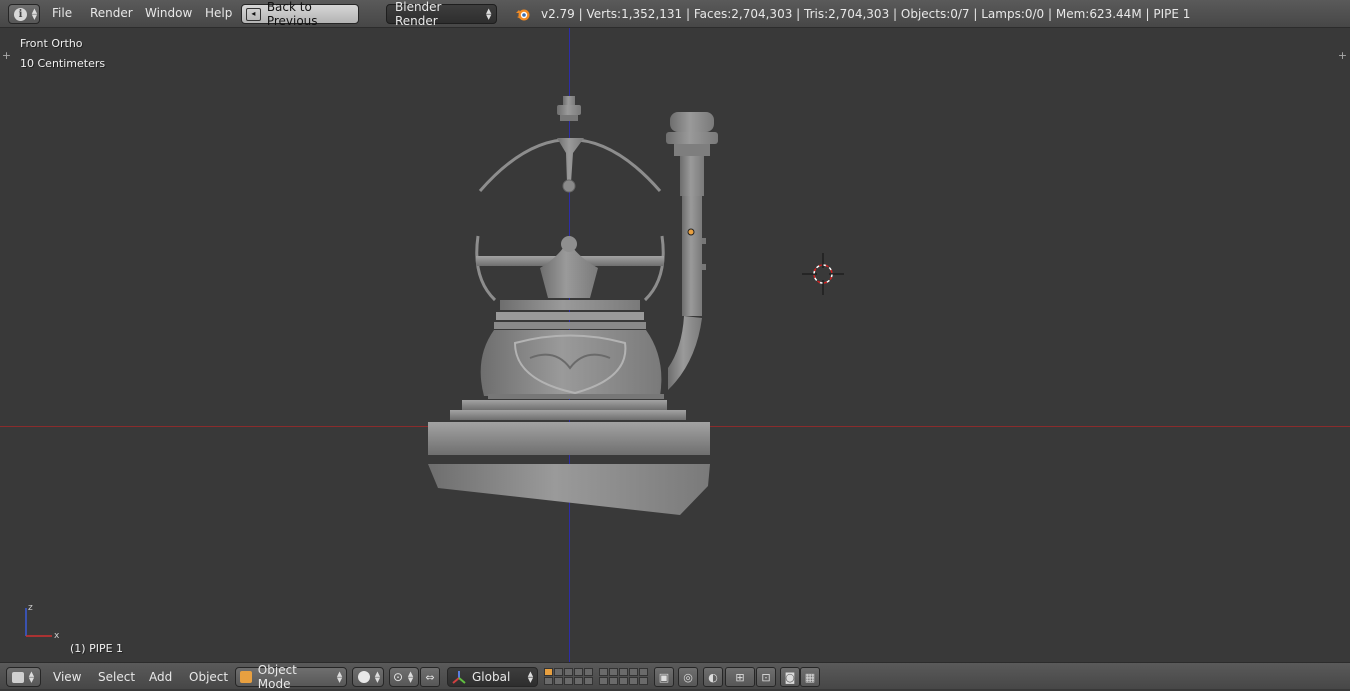 Image resolution: width=1350 pixels, height=691 pixels. I want to click on clapperboard-icon: ▦, so click(810, 677).